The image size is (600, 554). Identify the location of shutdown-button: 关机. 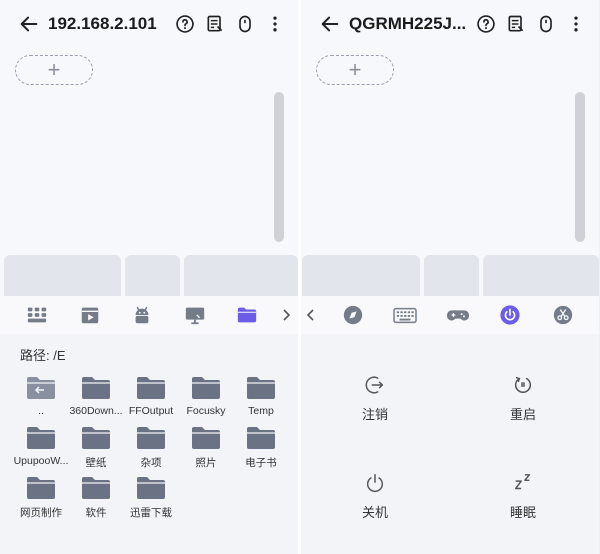
(375, 496).